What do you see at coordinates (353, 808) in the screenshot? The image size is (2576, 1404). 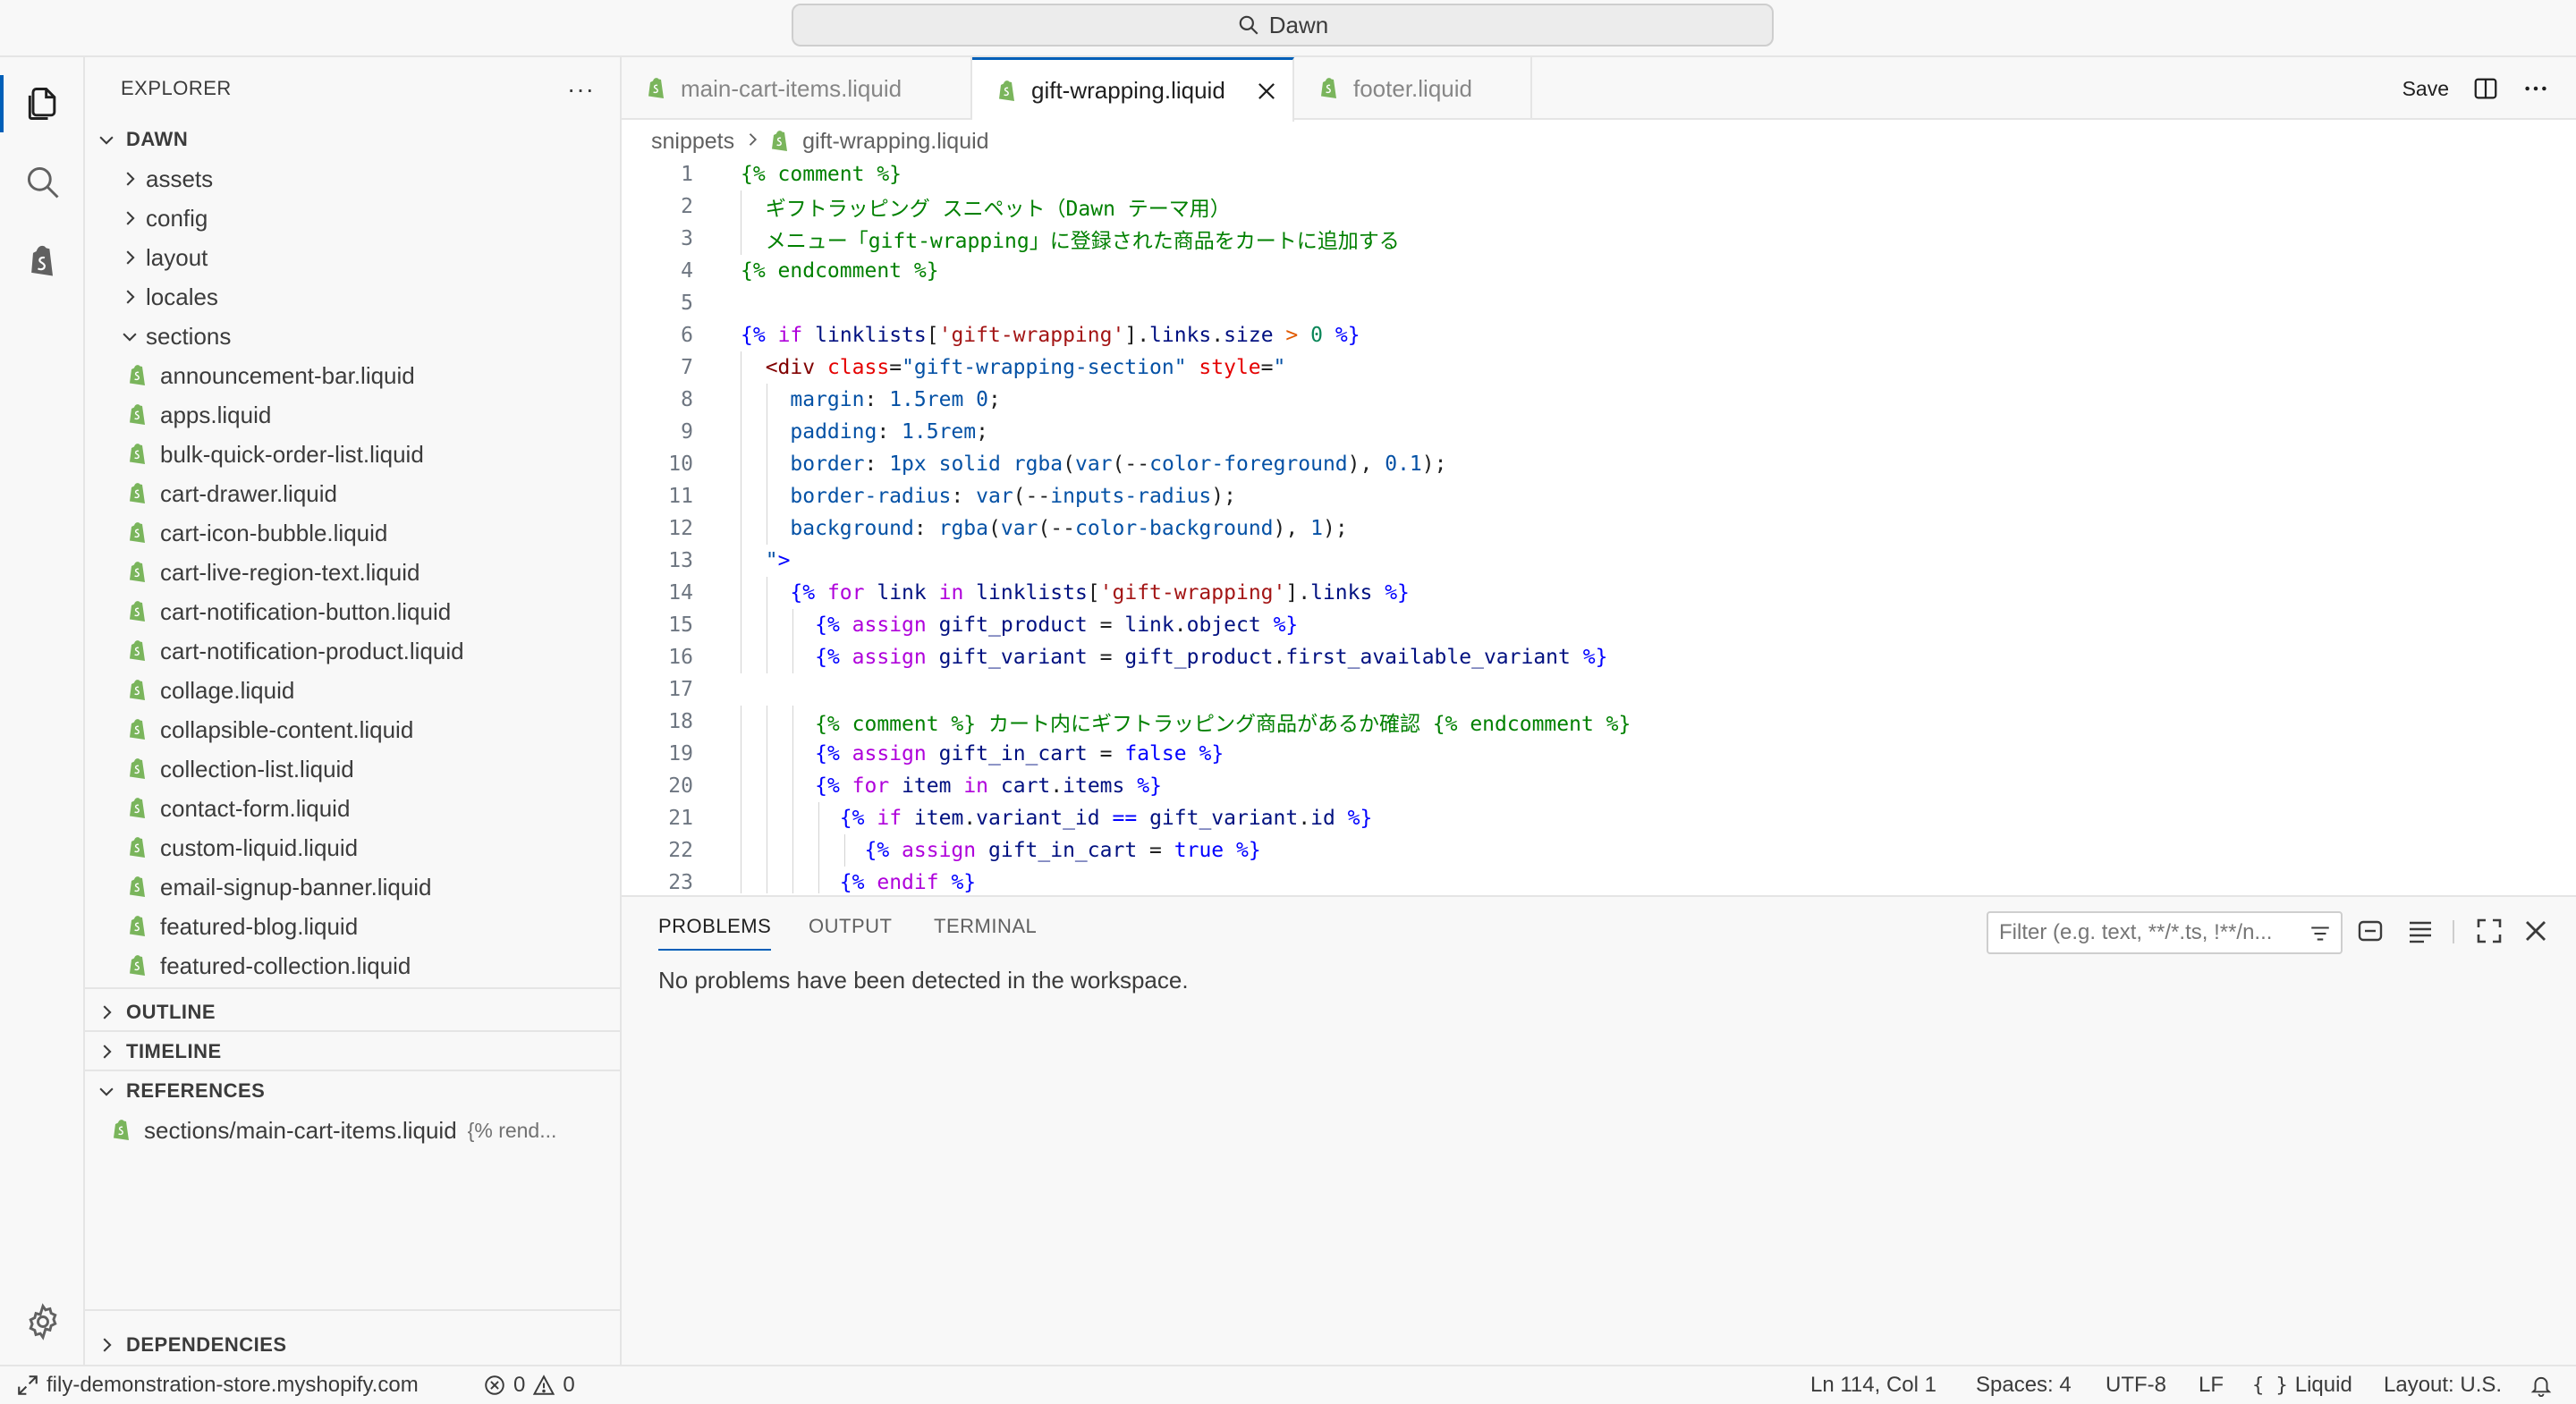 I see `file-item: contact-form.liquid` at bounding box center [353, 808].